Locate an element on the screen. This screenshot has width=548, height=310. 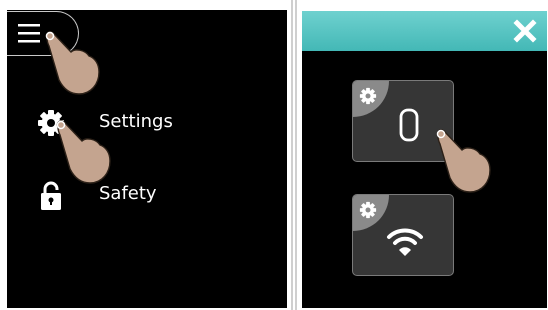
wifi-icon is located at coordinates (405, 242).